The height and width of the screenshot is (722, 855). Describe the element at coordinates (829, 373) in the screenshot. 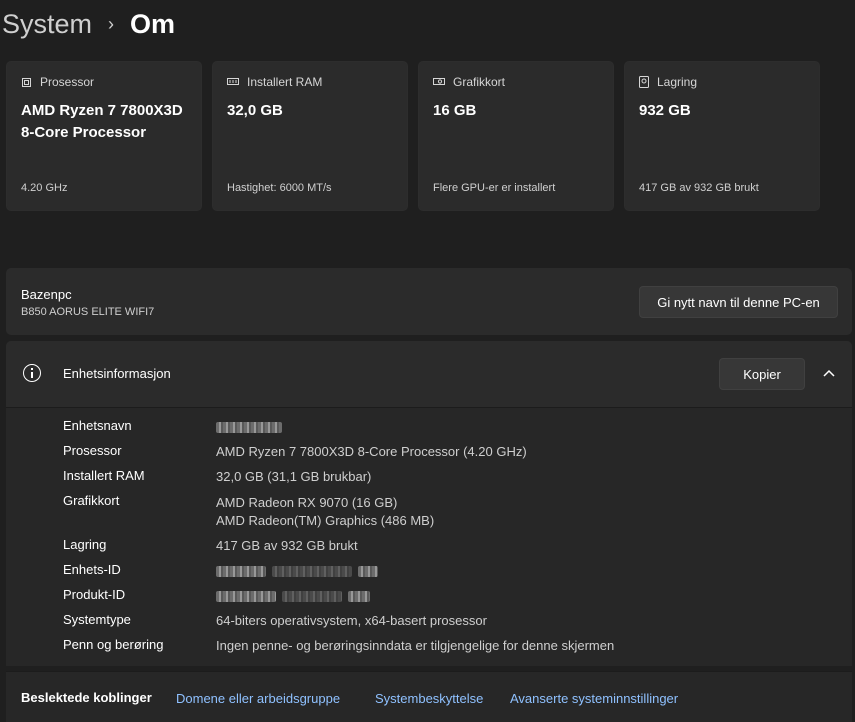

I see `chevron-up-icon` at that location.